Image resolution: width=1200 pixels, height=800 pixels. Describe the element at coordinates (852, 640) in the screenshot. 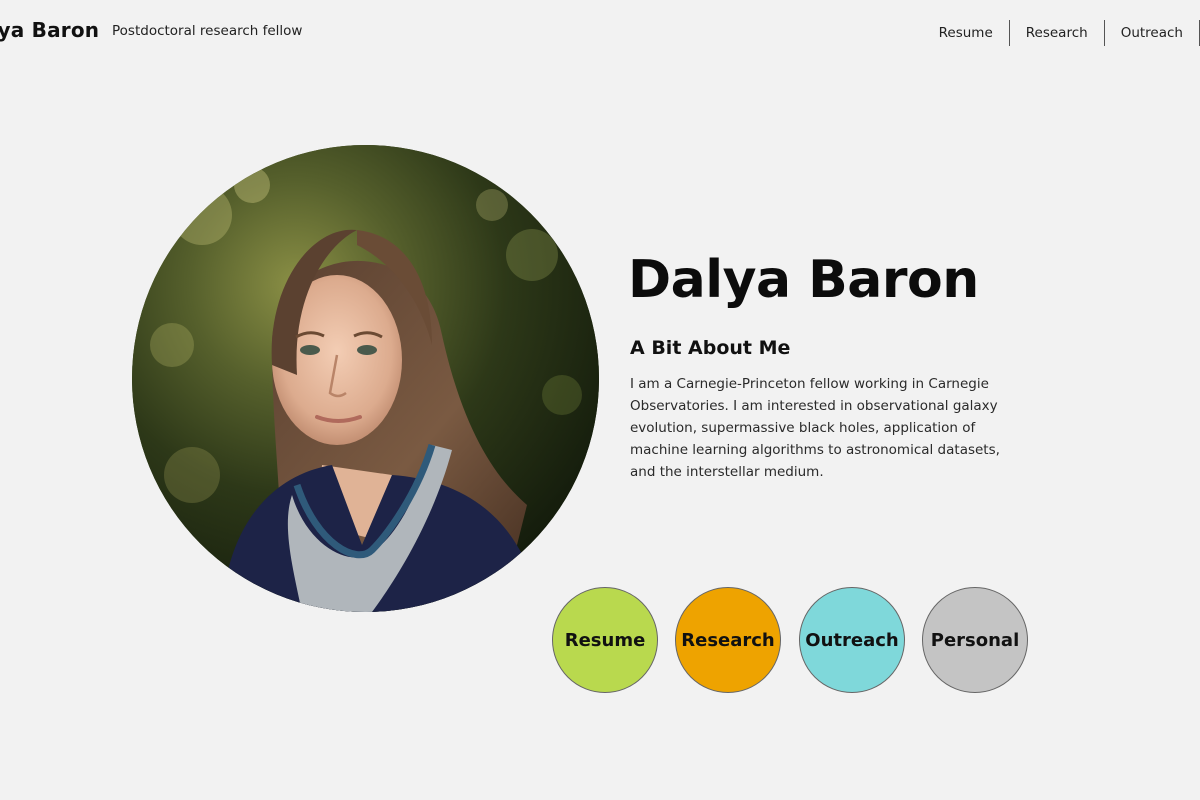

I see `outreach-bubble-button: Outreach` at that location.